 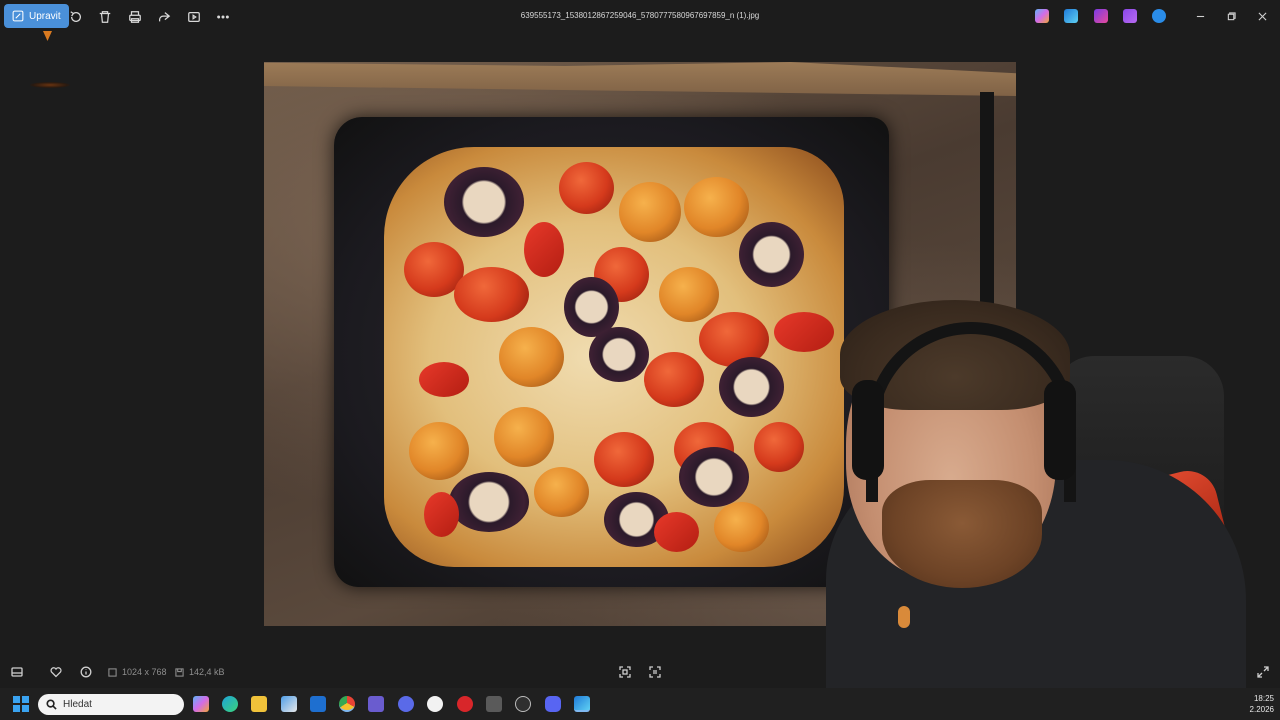 I want to click on info-bar: 1024 x 768 142,4 kB, so click(x=640, y=672).